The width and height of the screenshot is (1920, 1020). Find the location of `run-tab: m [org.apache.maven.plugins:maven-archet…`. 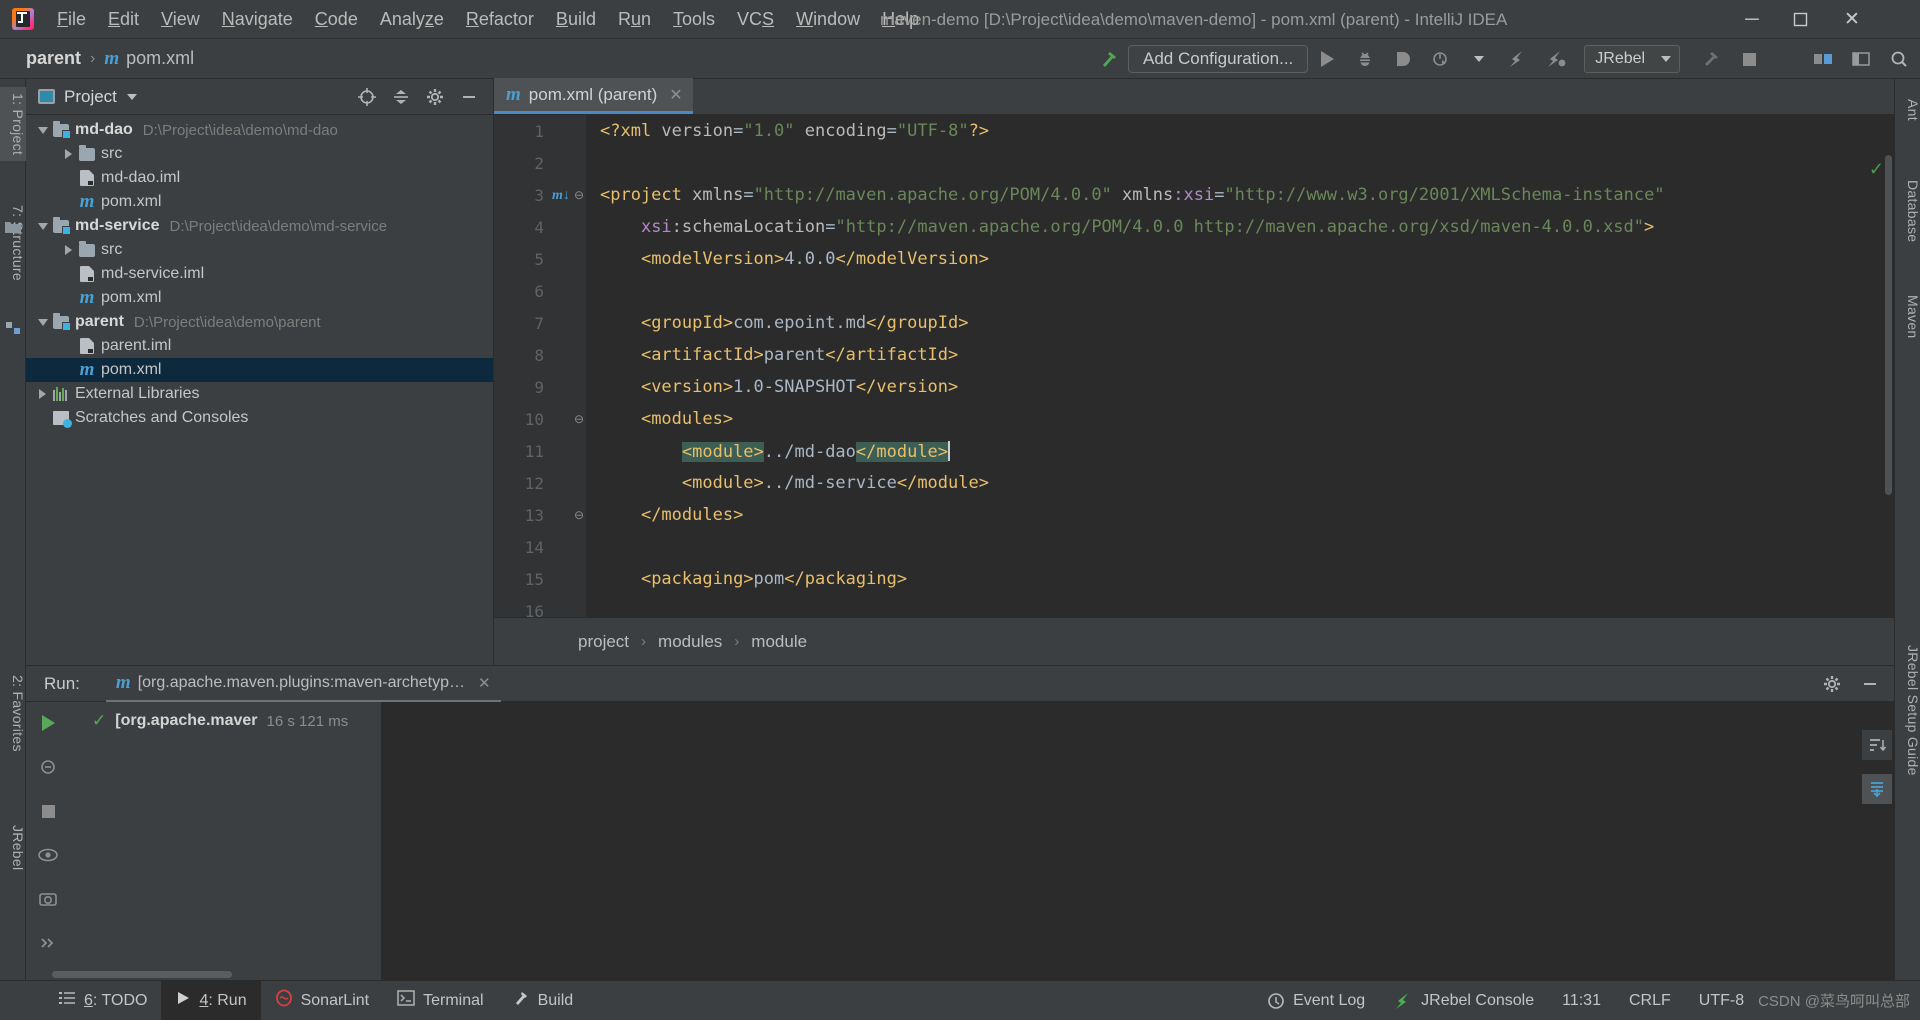

run-tab: m [org.apache.maven.plugins:maven-archet… is located at coordinates (303, 684).